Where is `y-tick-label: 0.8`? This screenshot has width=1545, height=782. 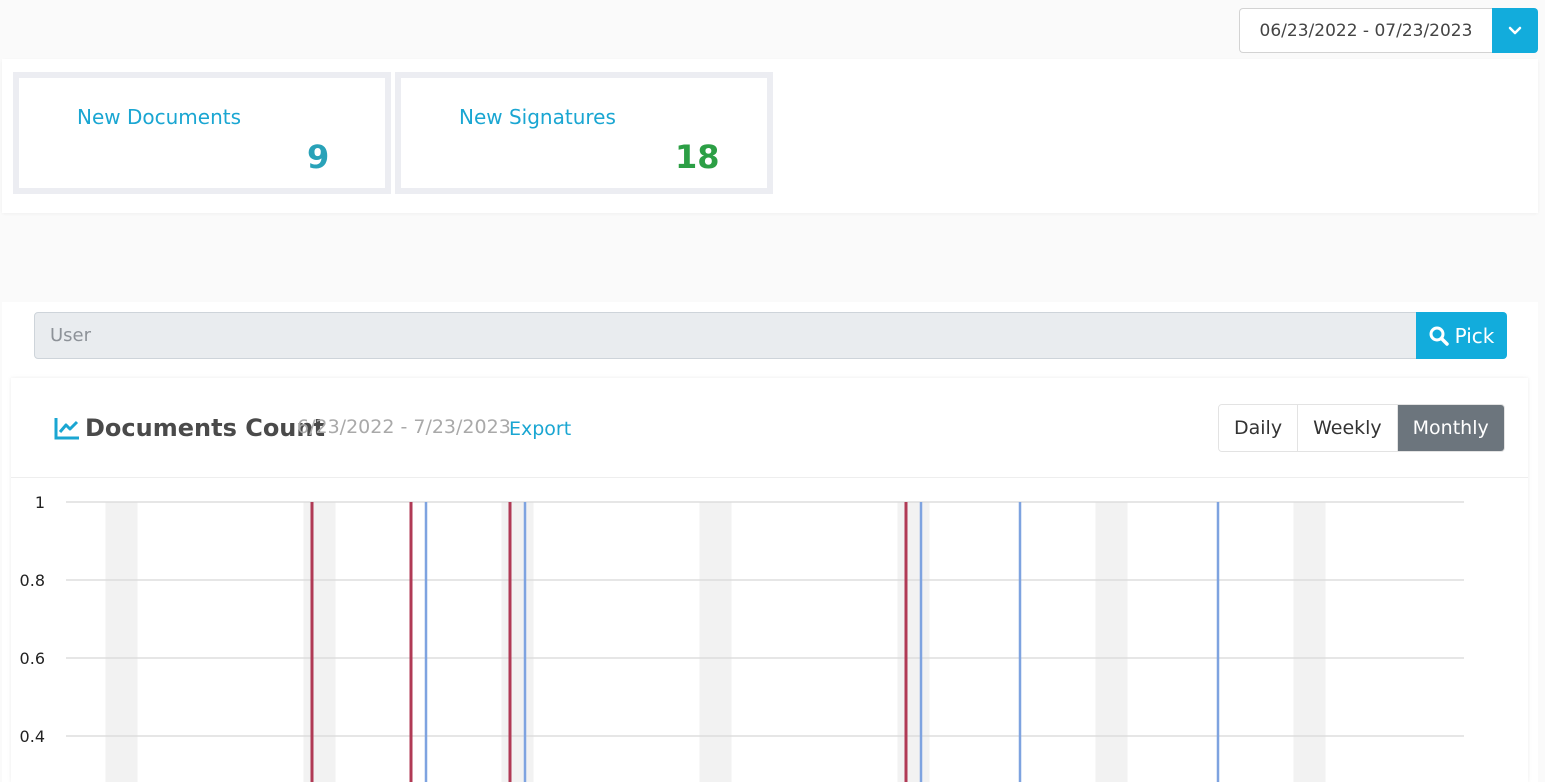 y-tick-label: 0.8 is located at coordinates (32, 580).